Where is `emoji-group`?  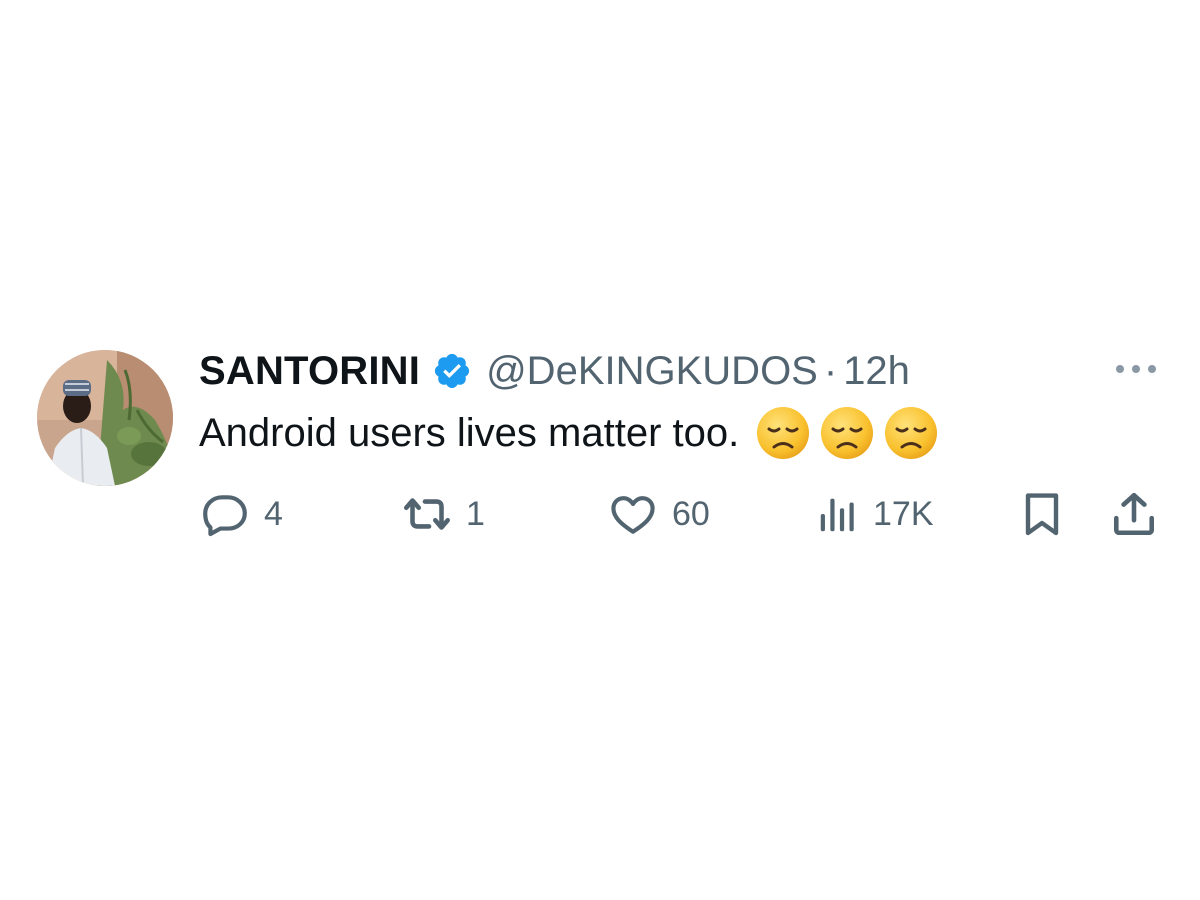
emoji-group is located at coordinates (847, 433).